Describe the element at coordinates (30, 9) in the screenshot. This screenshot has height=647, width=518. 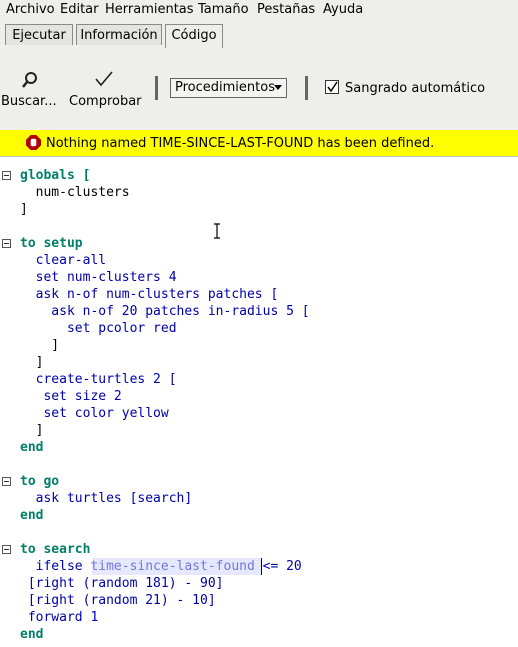
I see `menu-archivo: Archivo` at that location.